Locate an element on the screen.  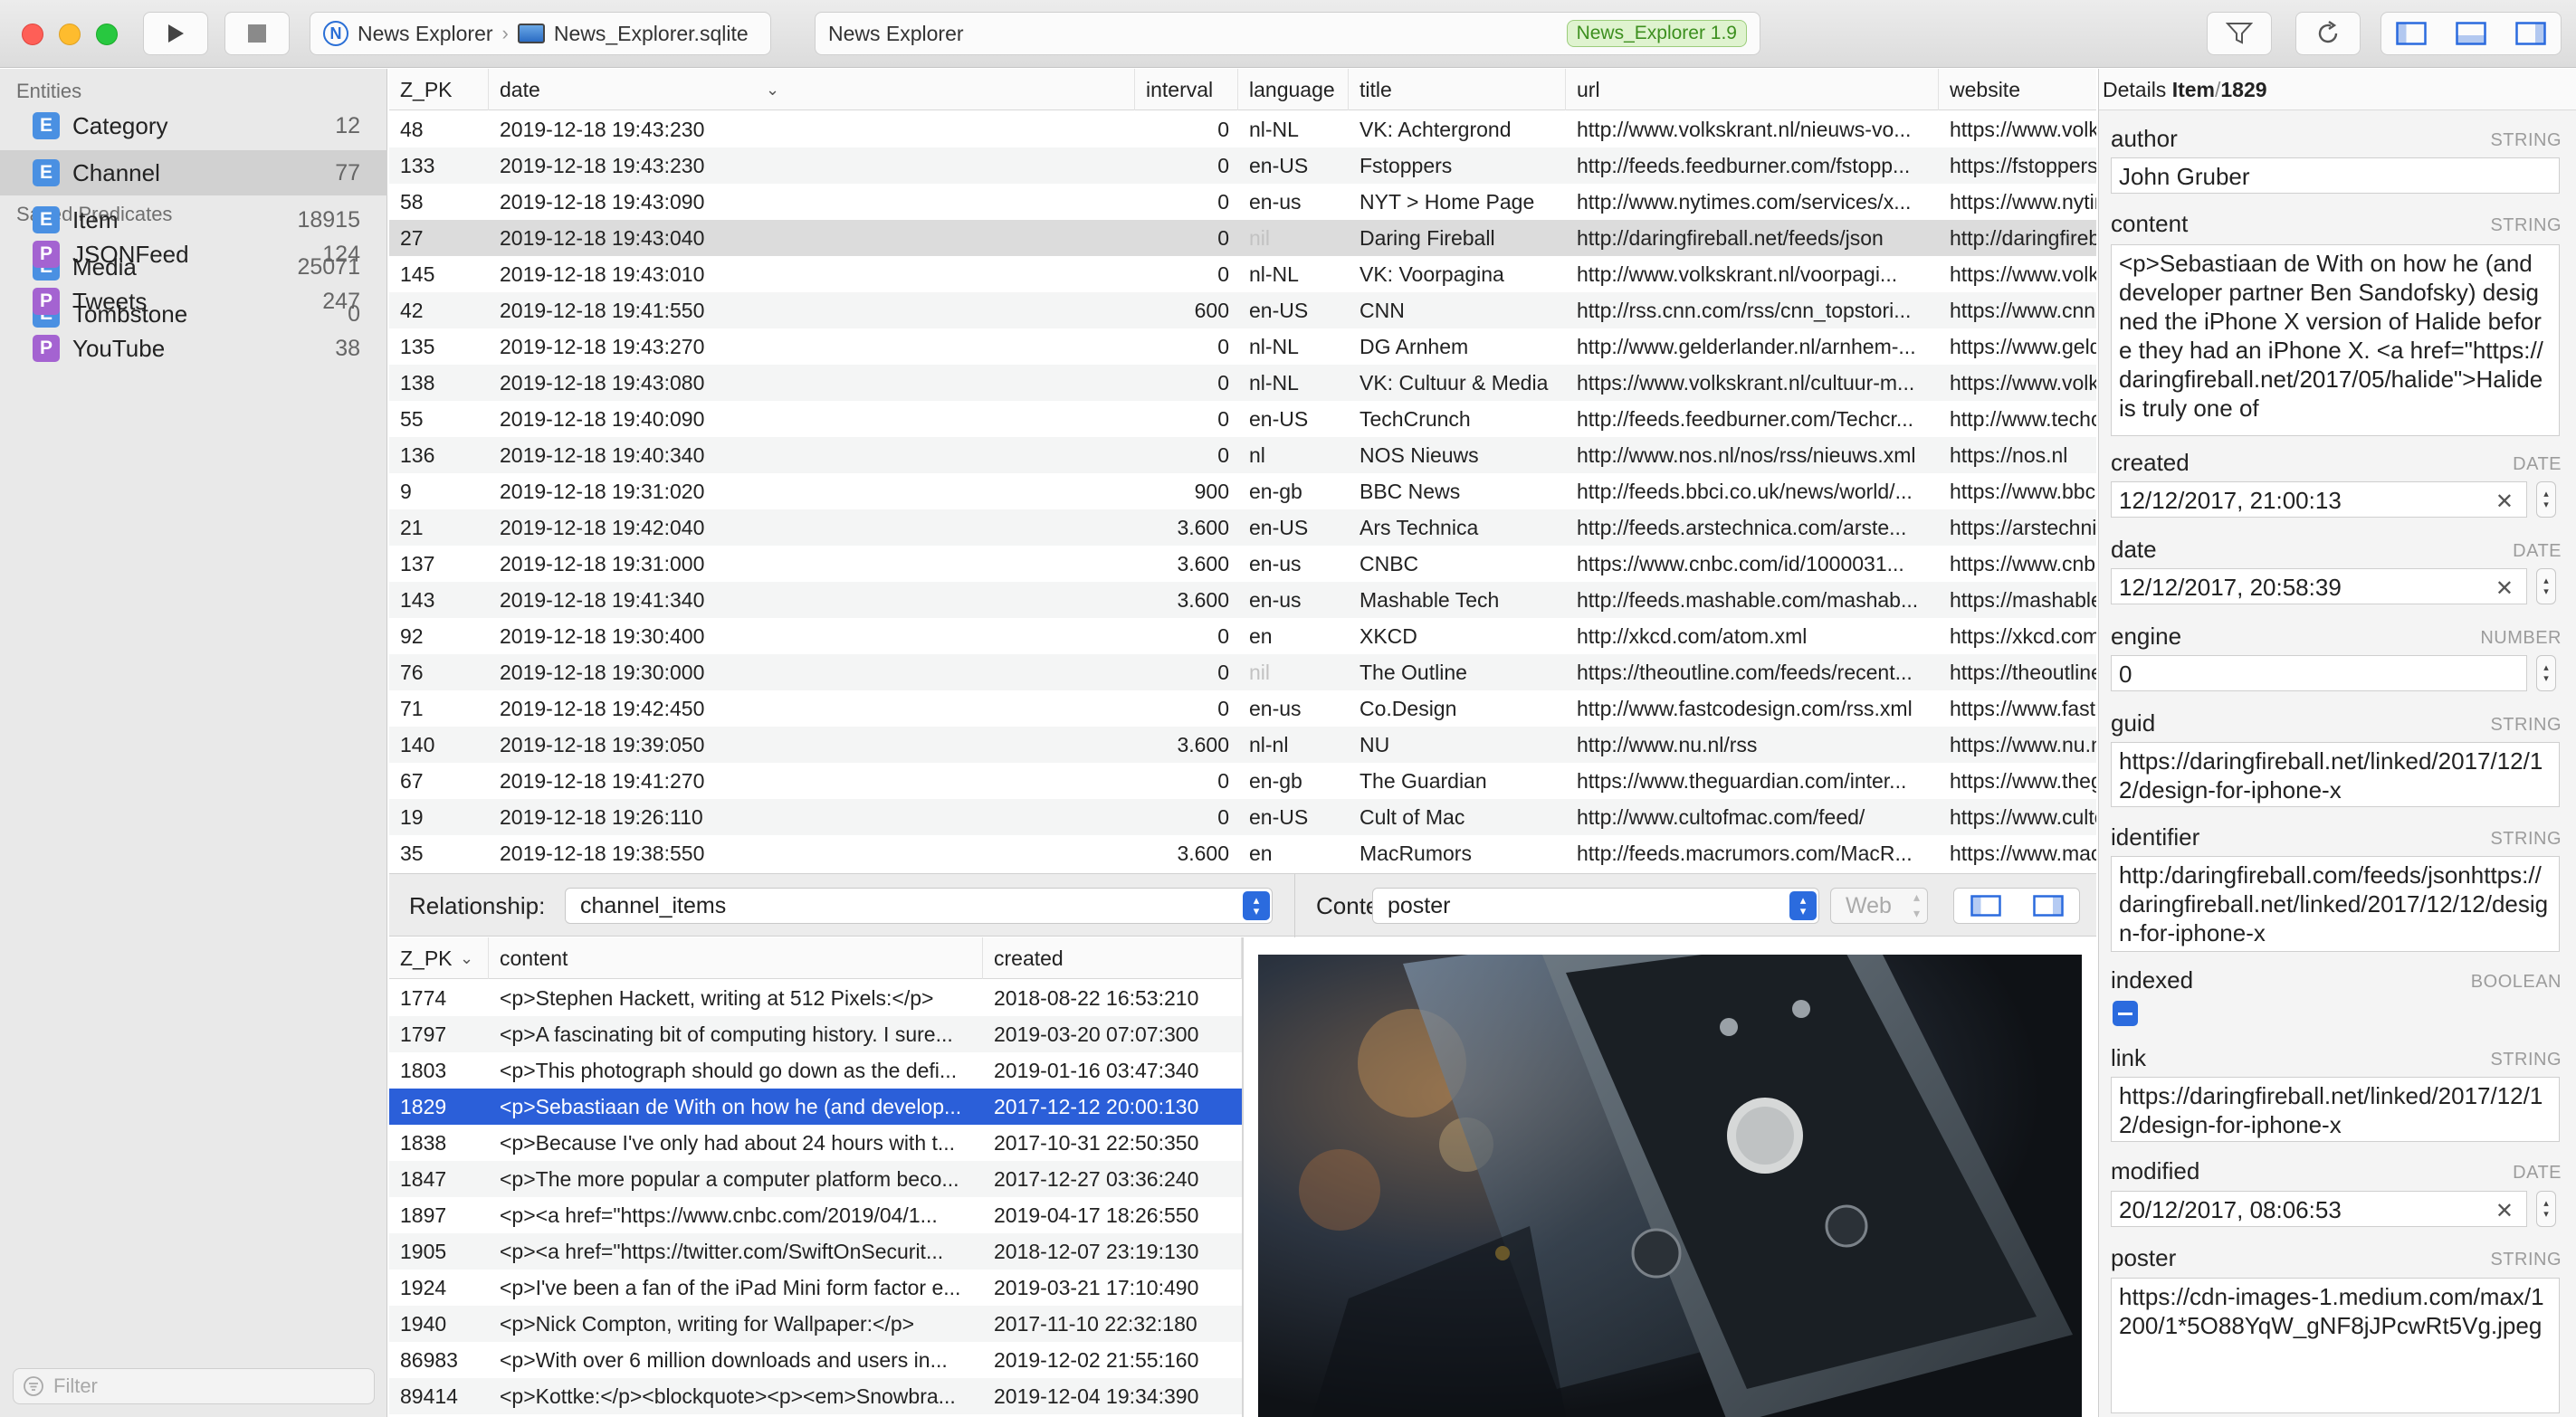
sidebar-item-category: E Category 12 is located at coordinates (193, 125).